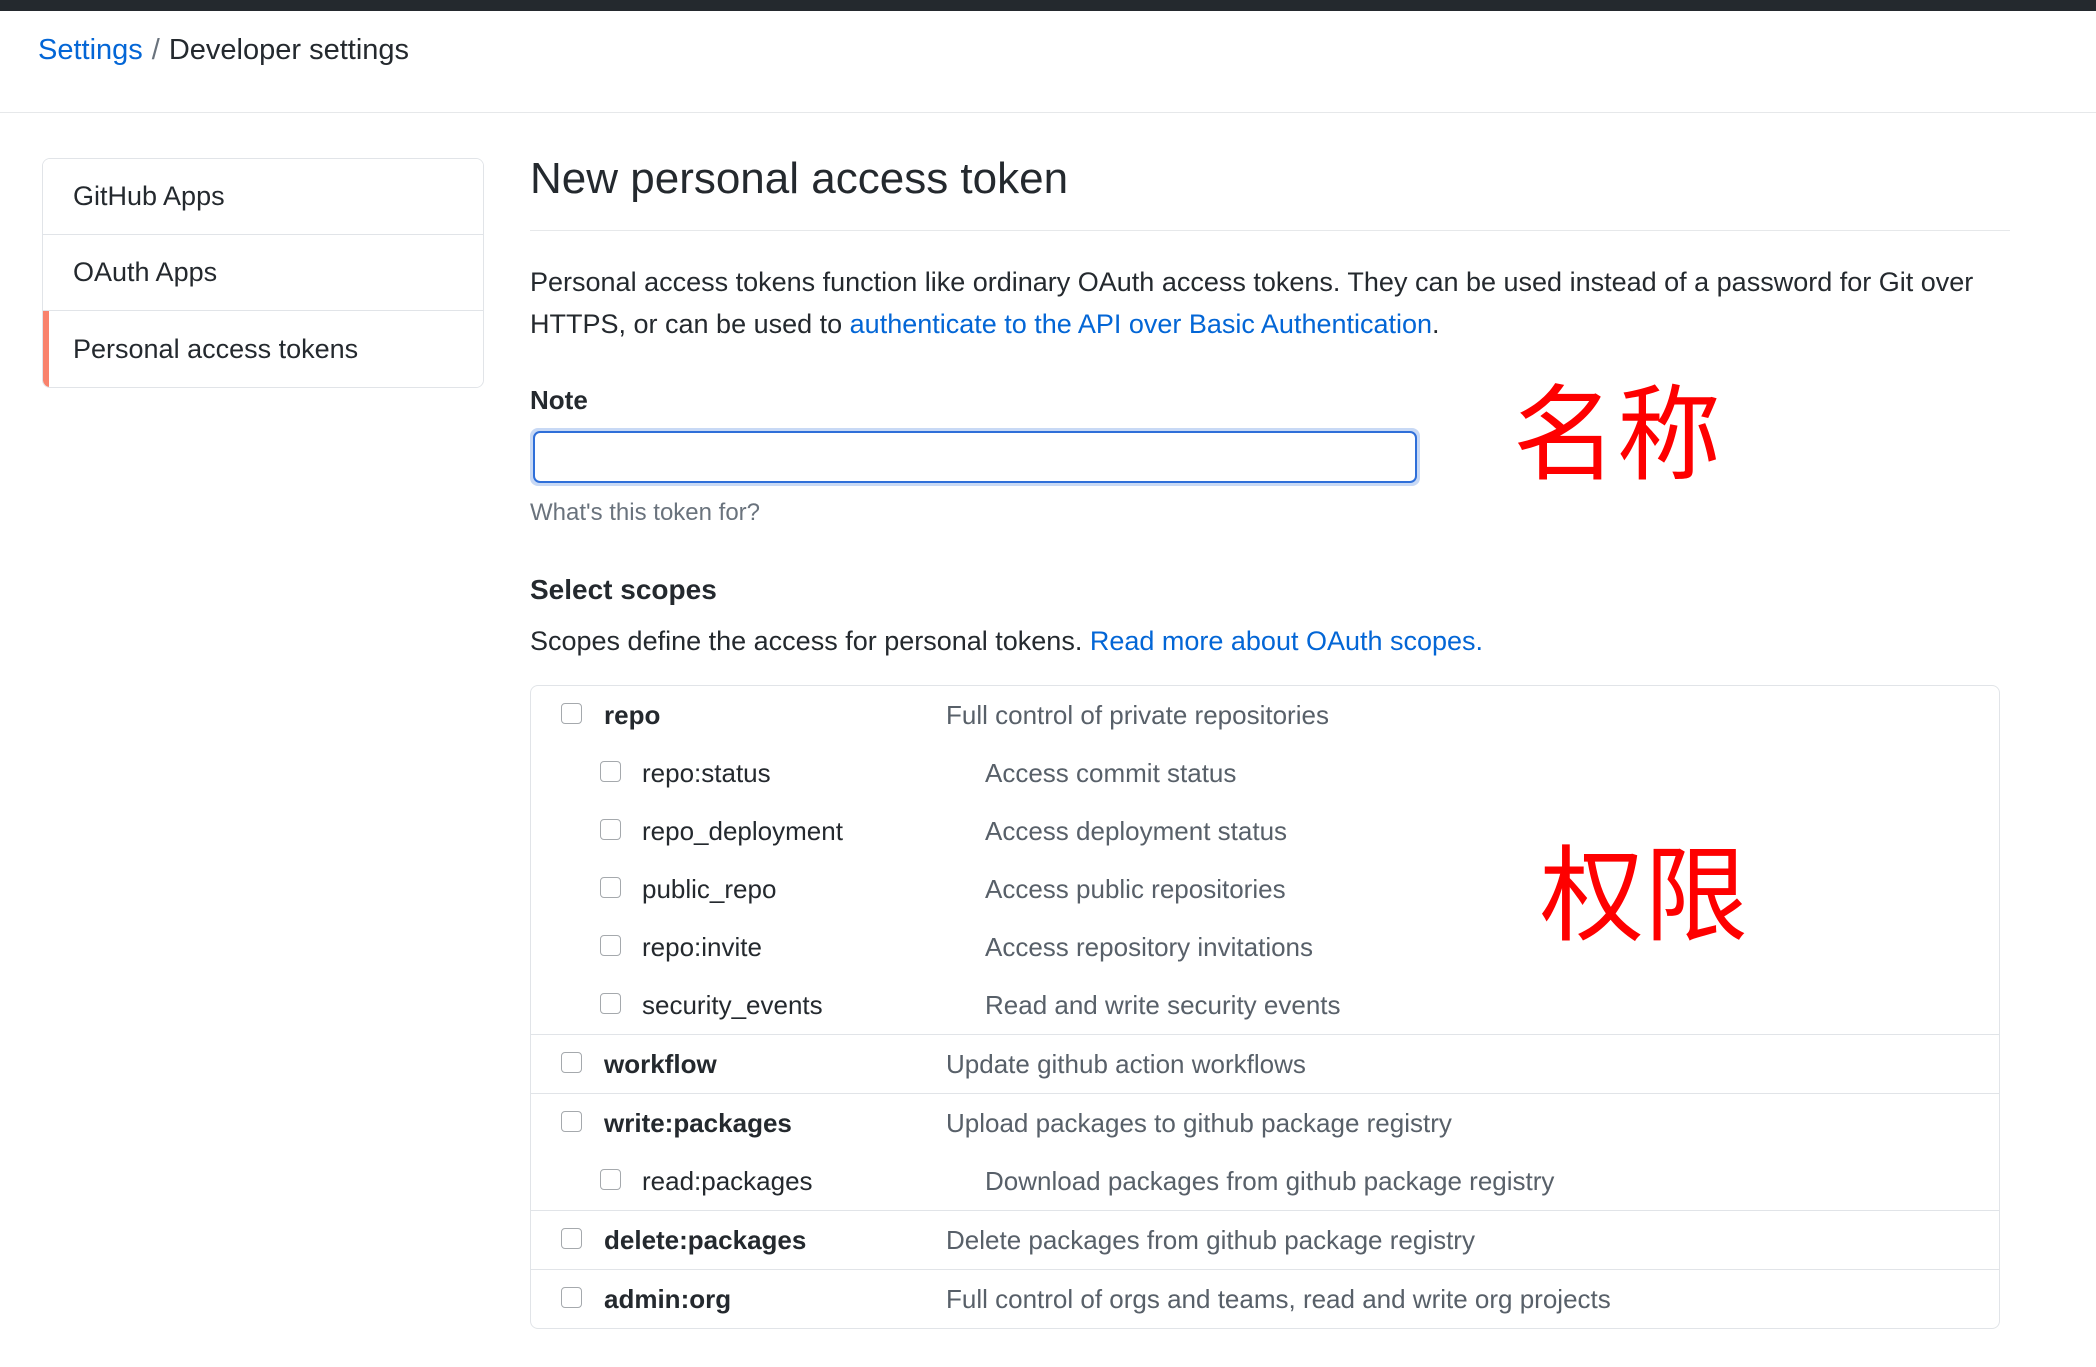 This screenshot has height=1367, width=2096. I want to click on scope-checkbox-repo-invite, so click(610, 945).